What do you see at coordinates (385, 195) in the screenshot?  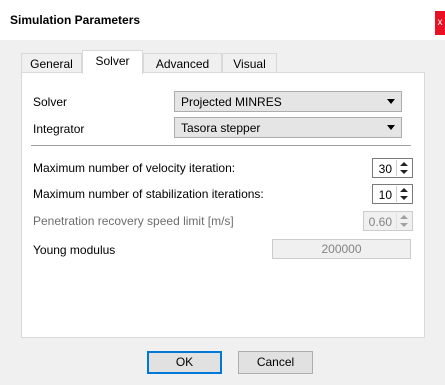 I see `stabilization-iterations-value: 10` at bounding box center [385, 195].